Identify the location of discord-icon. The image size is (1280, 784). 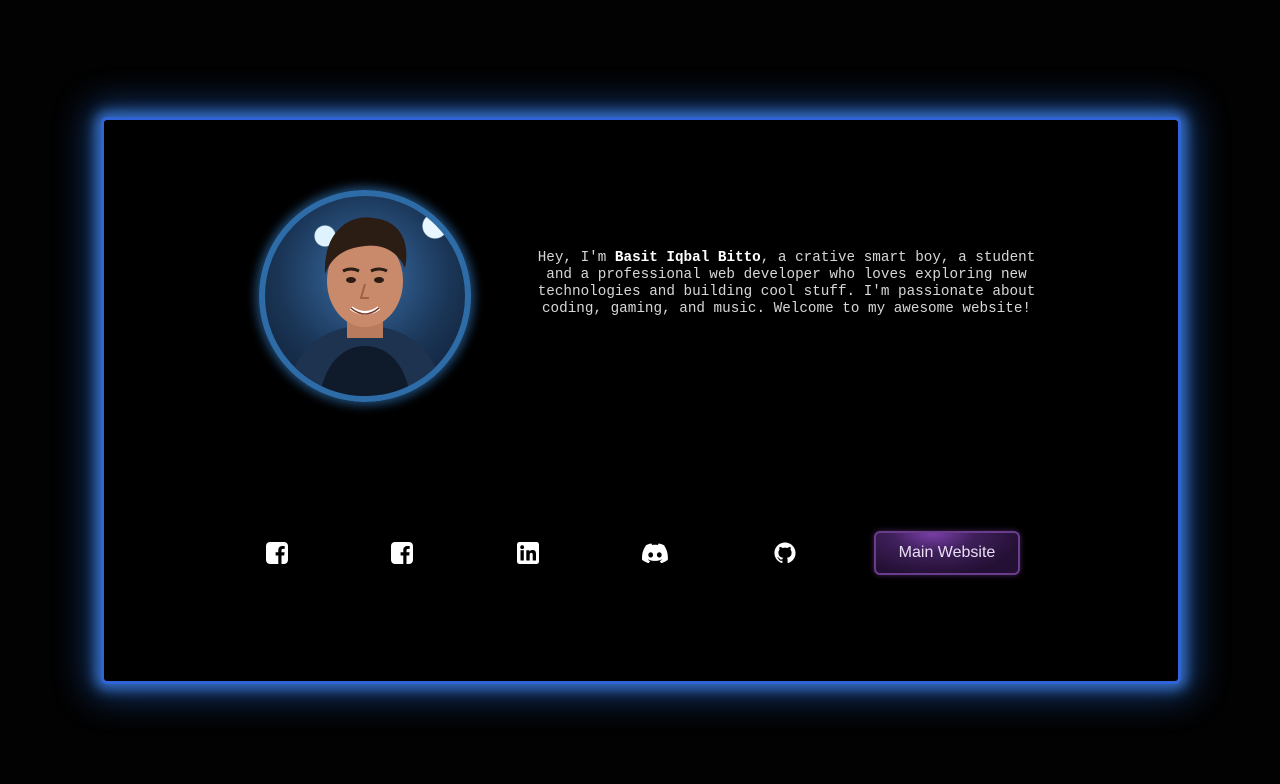
(655, 553).